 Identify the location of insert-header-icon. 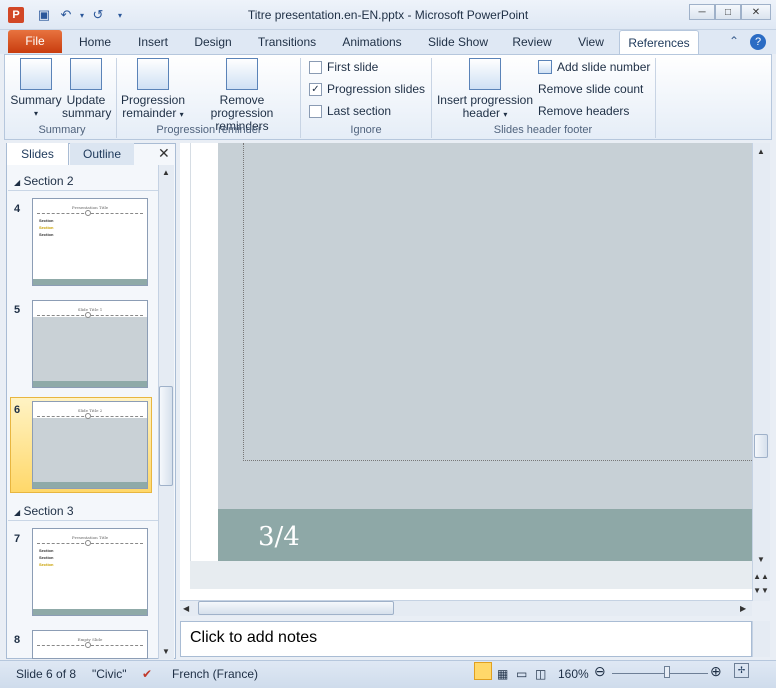
(485, 74).